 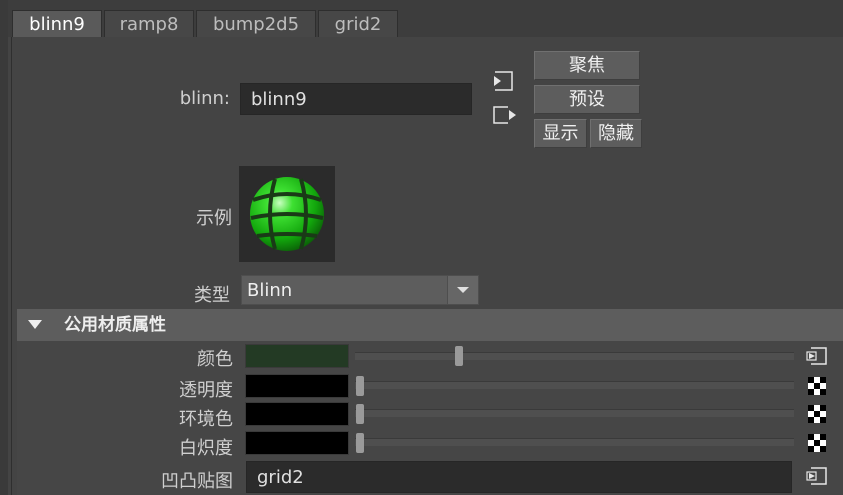 What do you see at coordinates (504, 81) in the screenshot?
I see `input-connections-icon` at bounding box center [504, 81].